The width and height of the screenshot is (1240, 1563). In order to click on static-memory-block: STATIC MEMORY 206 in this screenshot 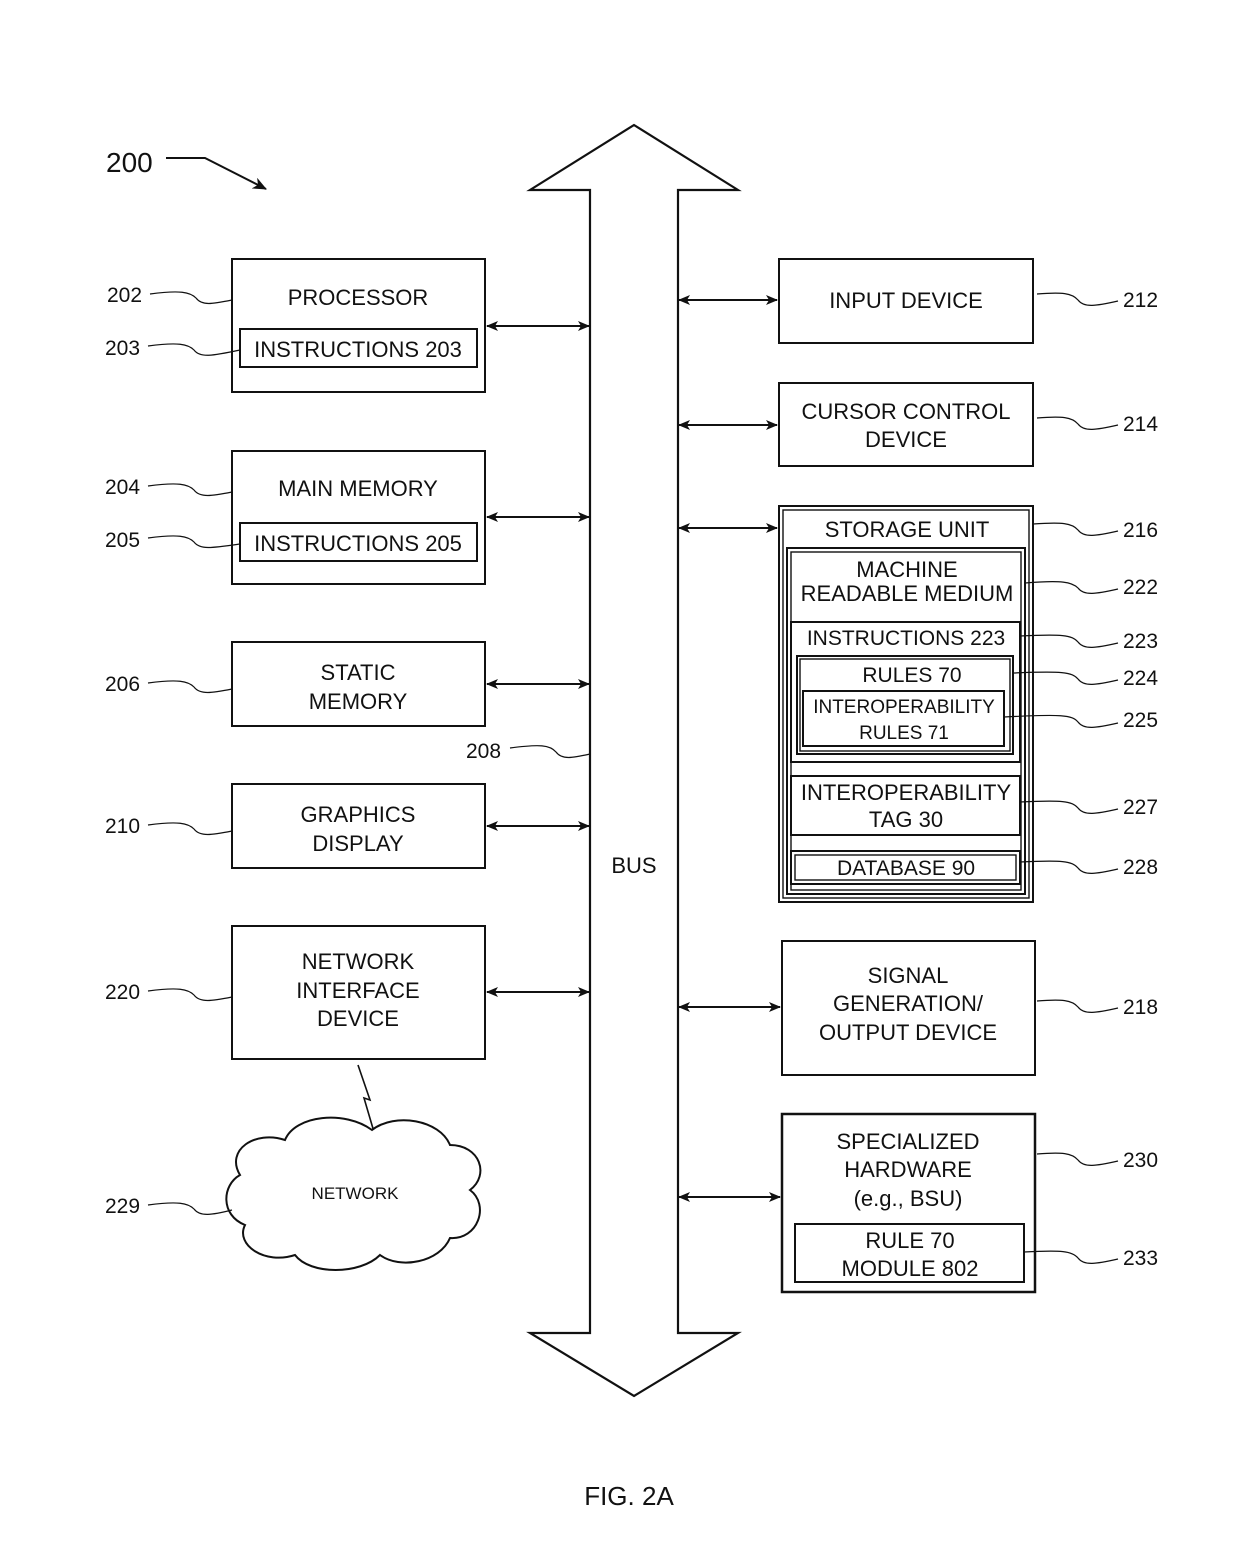, I will do `click(295, 684)`.